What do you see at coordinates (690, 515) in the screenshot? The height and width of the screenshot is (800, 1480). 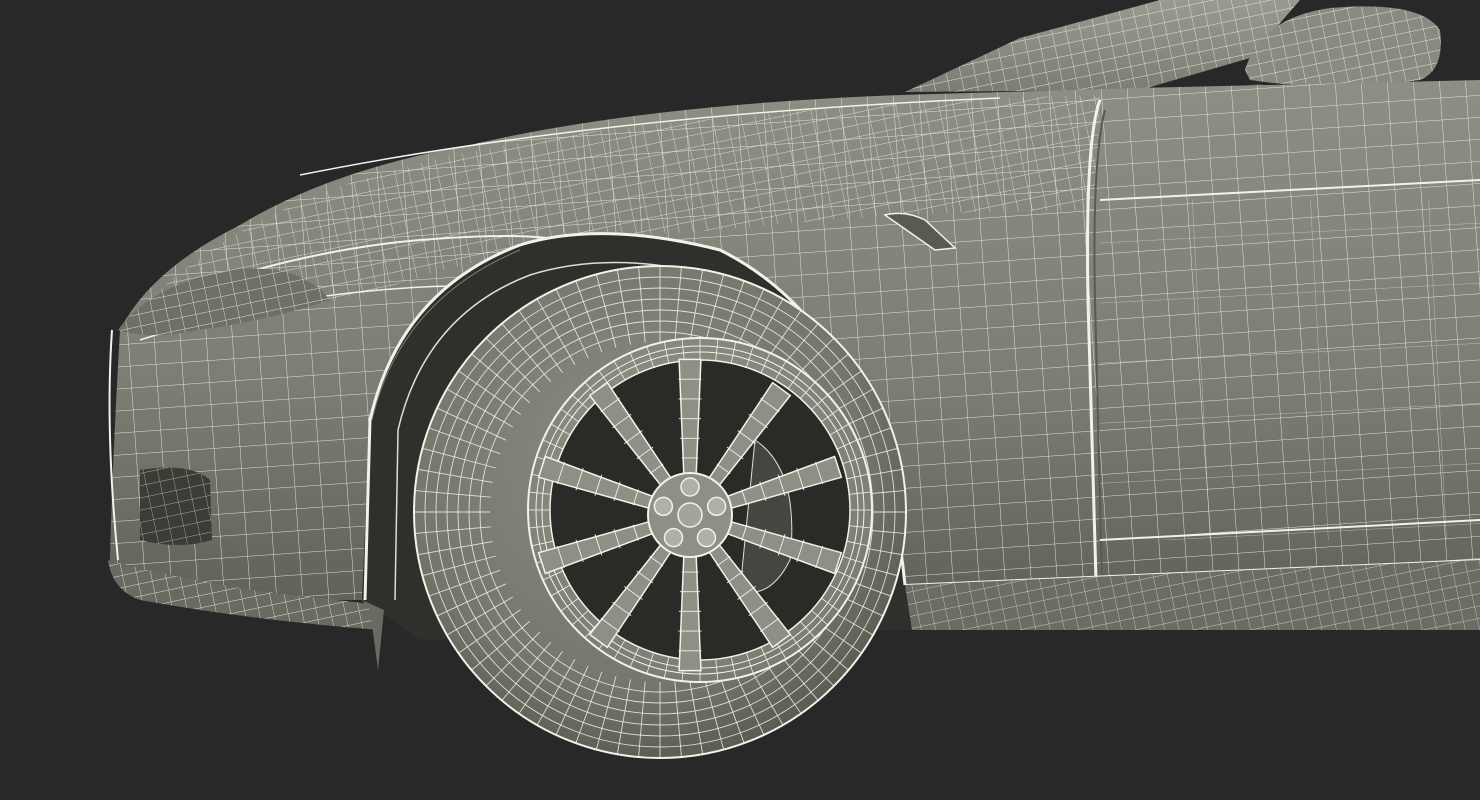 I see `wheel-hub` at bounding box center [690, 515].